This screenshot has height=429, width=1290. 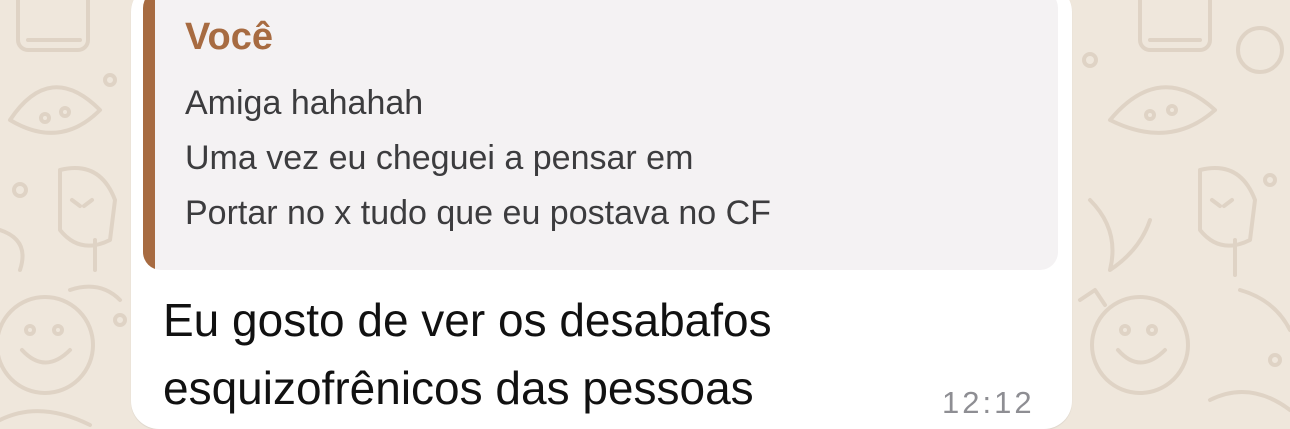 What do you see at coordinates (439, 158) in the screenshot?
I see `quoted-reply-line: Uma vez eu cheguei a pensar em` at bounding box center [439, 158].